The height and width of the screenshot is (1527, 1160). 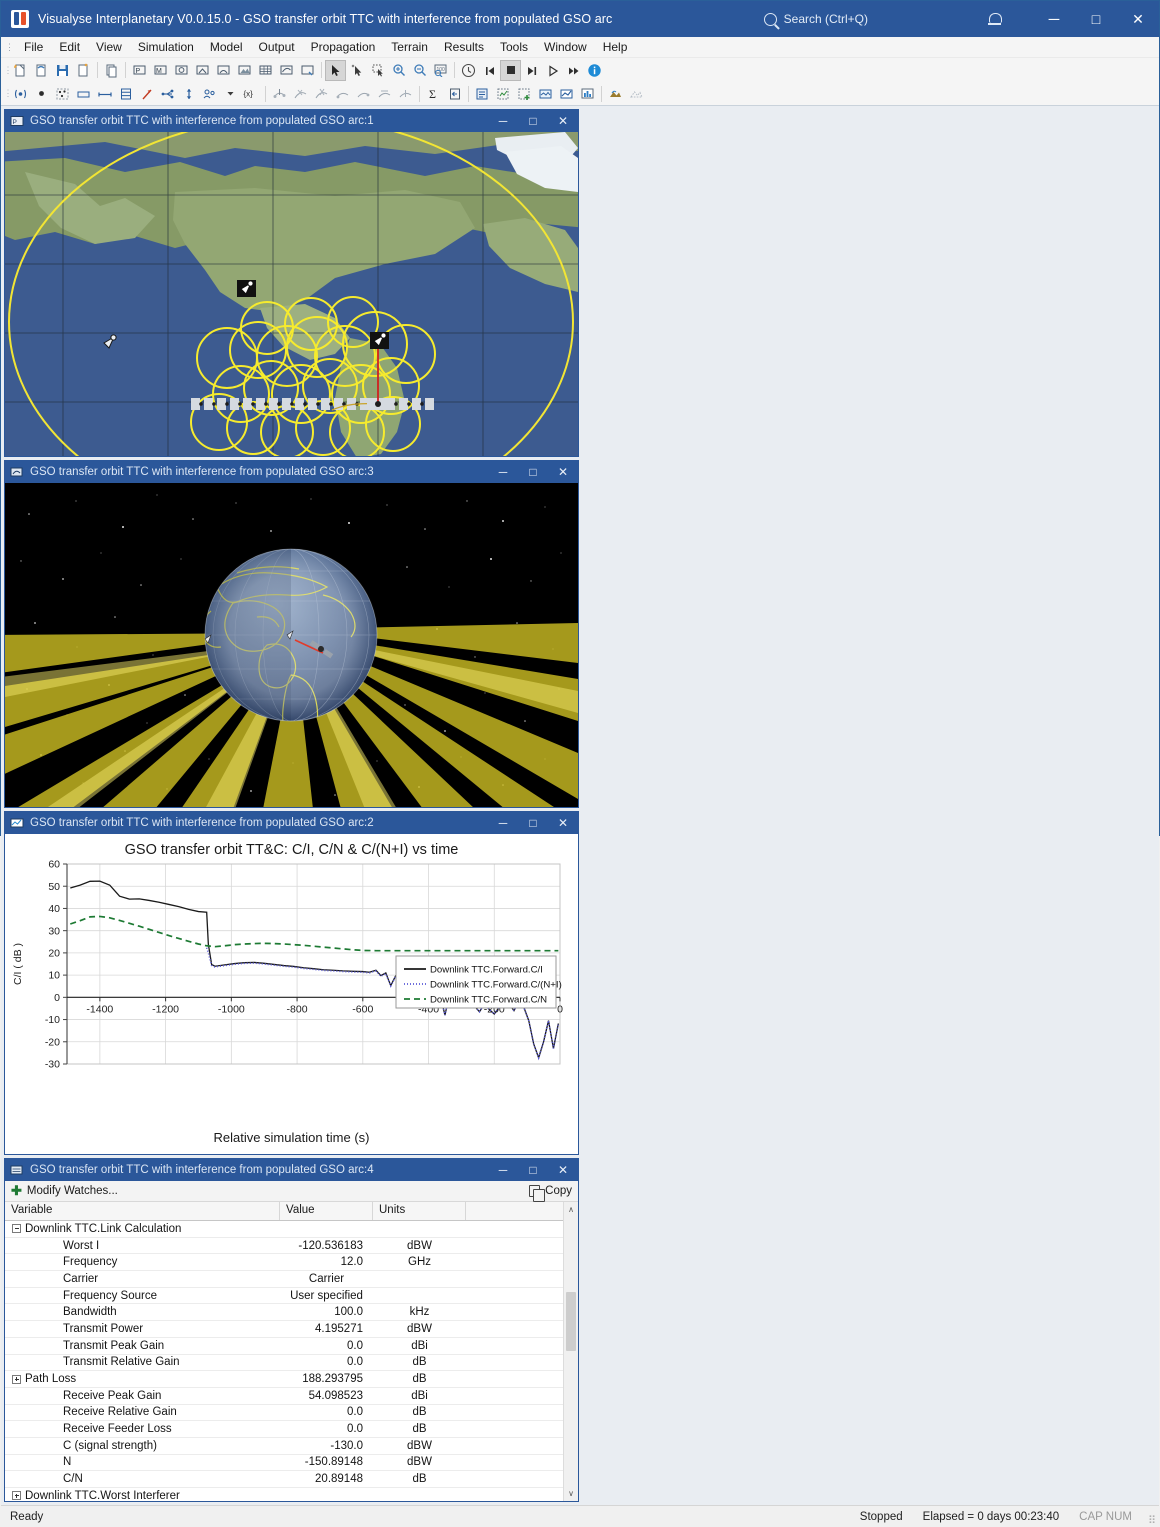 What do you see at coordinates (41, 93) in the screenshot?
I see `point-icon` at bounding box center [41, 93].